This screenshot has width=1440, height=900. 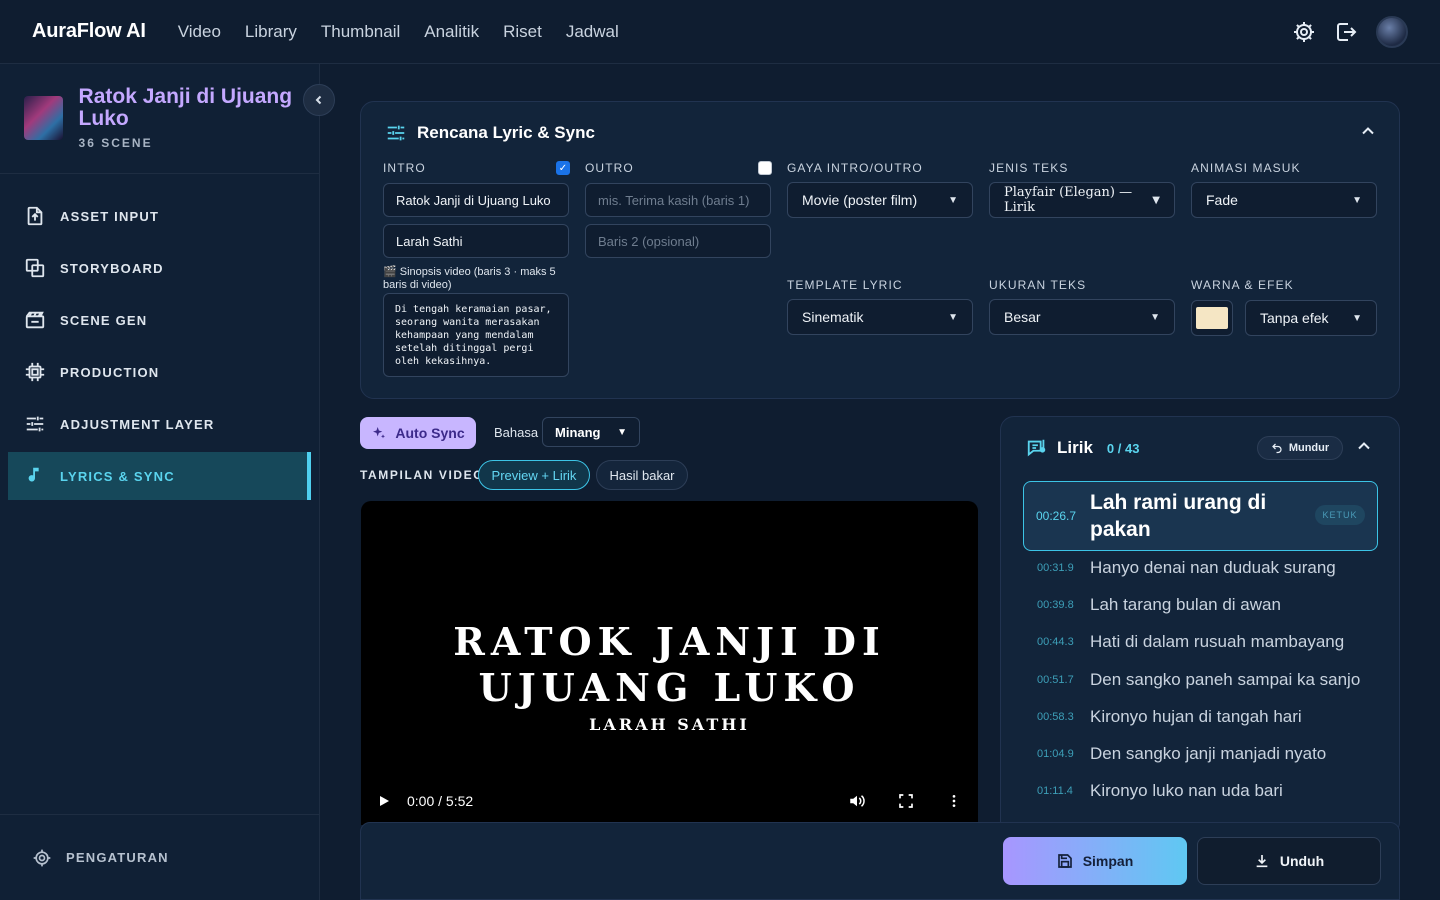 I want to click on top-actions, so click(x=1350, y=32).